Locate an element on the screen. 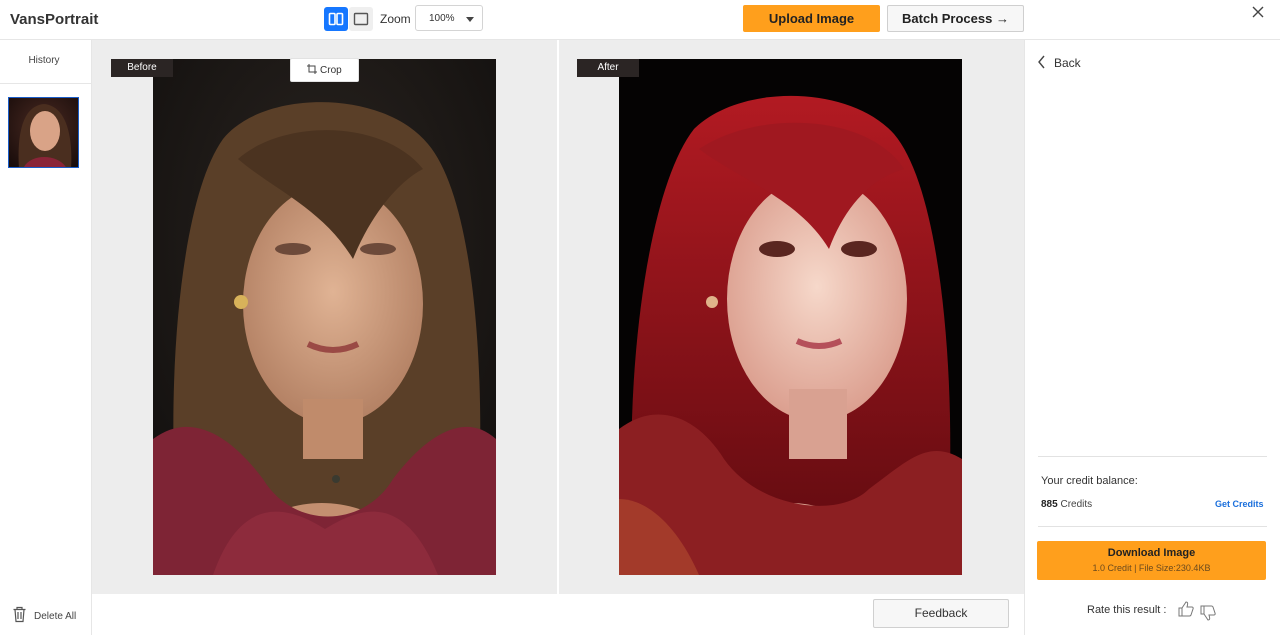 Image resolution: width=1280 pixels, height=635 pixels. get-credits-link: Get Credits is located at coordinates (1239, 504).